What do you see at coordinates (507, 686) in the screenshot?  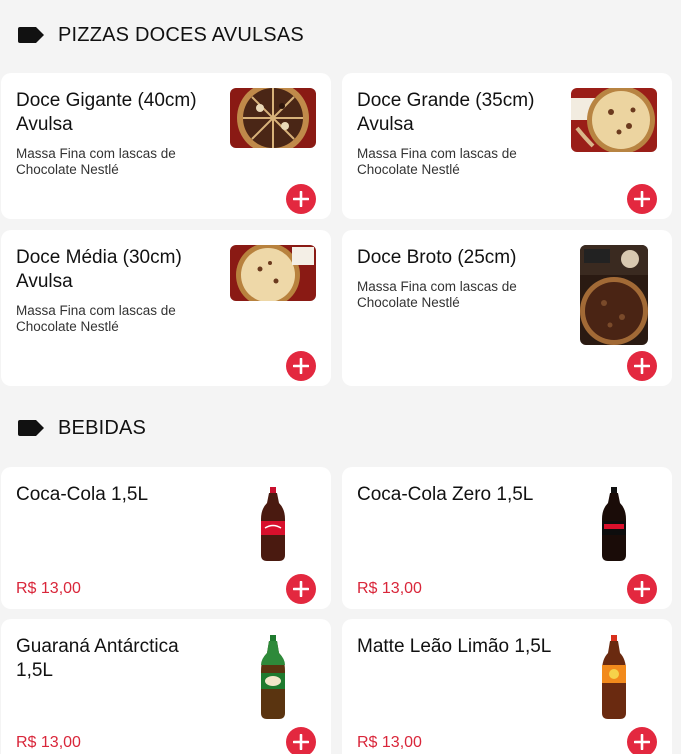 I see `product-card-matte-leao: Matte Leão Limão 1,5L R$ 13,00` at bounding box center [507, 686].